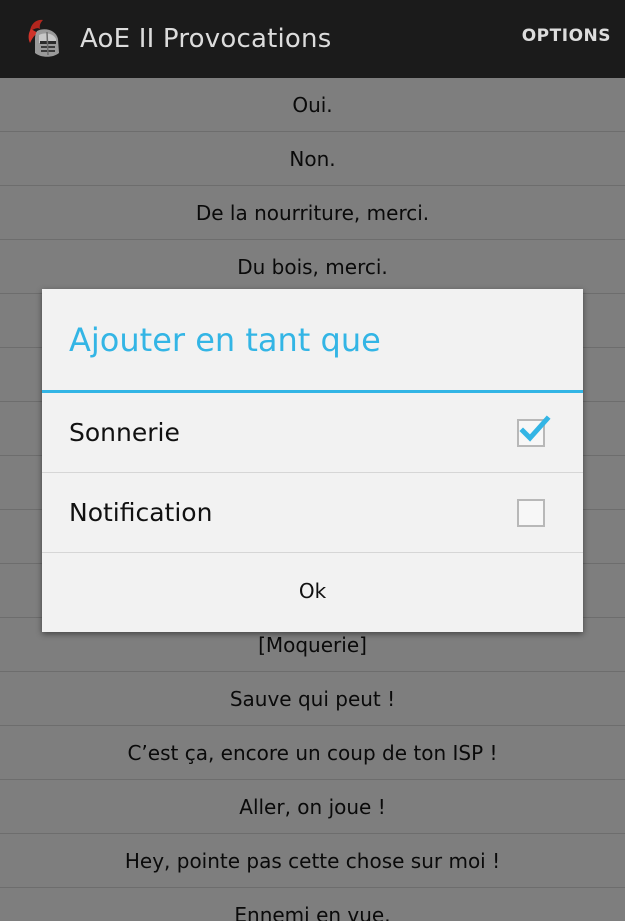  What do you see at coordinates (45, 39) in the screenshot?
I see `knight-helmet-icon` at bounding box center [45, 39].